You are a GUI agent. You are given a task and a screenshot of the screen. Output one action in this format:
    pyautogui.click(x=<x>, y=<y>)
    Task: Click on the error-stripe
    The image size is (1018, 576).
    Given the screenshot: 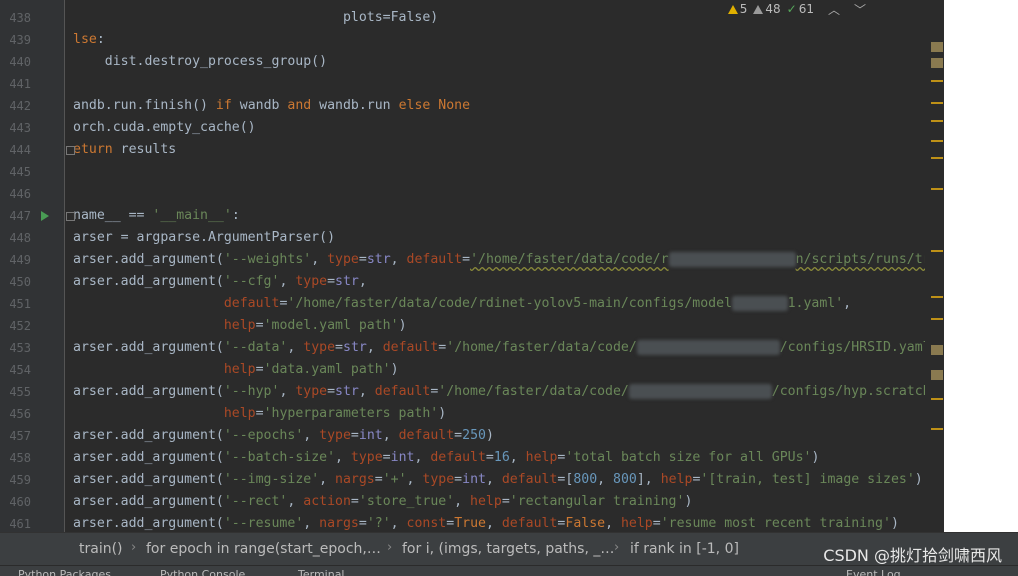 What is the action you would take?
    pyautogui.click(x=934, y=266)
    